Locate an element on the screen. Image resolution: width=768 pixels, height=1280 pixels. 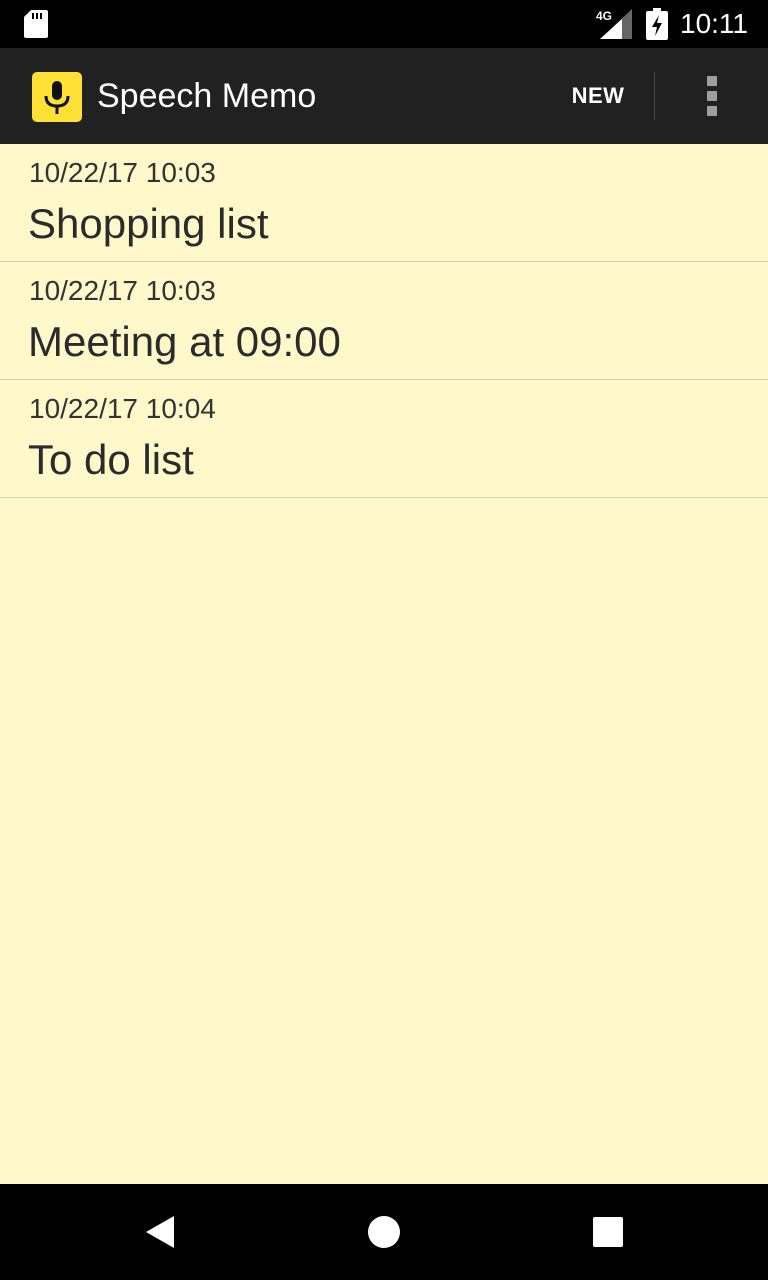
memo-title: Shopping list is located at coordinates (148, 223).